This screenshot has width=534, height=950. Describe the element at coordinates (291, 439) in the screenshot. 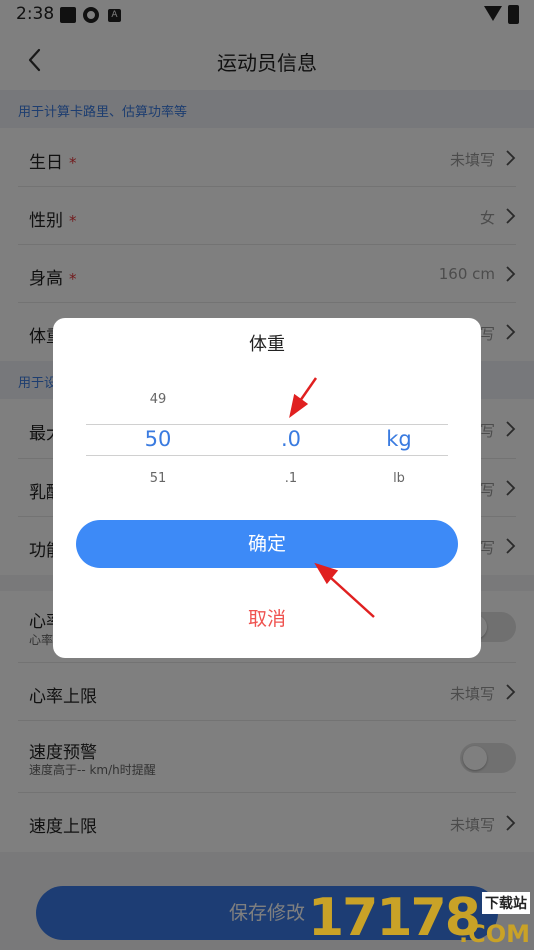

I see `picker-selected-value: .0` at that location.